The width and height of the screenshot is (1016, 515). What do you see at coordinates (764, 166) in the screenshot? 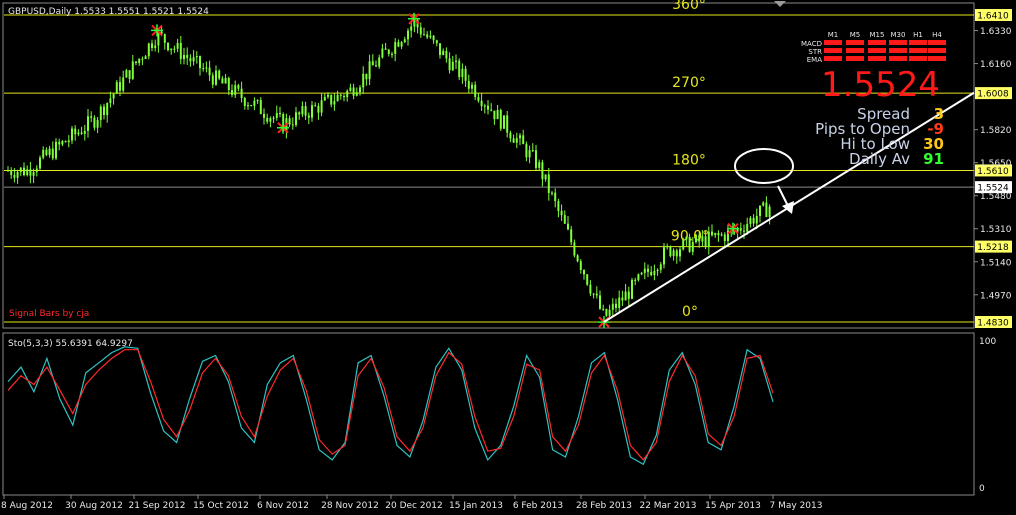
I see `highlight-ellipse` at bounding box center [764, 166].